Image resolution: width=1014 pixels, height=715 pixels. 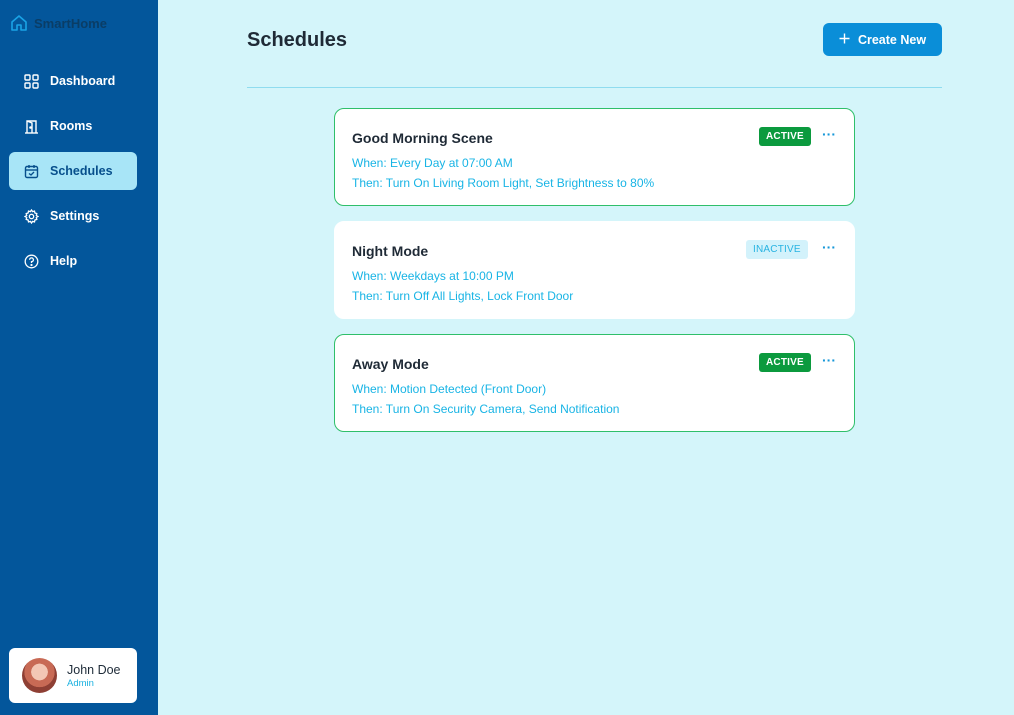 What do you see at coordinates (422, 138) in the screenshot?
I see `schedule-title: Good Morning Scene` at bounding box center [422, 138].